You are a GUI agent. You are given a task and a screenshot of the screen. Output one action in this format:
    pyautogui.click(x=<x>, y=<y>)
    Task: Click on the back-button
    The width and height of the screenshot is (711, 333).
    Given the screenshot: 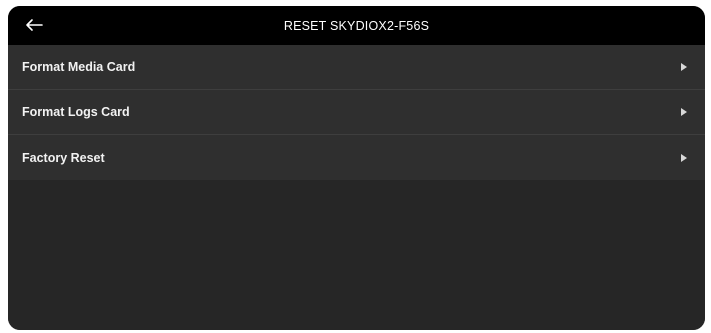 What is the action you would take?
    pyautogui.click(x=34, y=25)
    